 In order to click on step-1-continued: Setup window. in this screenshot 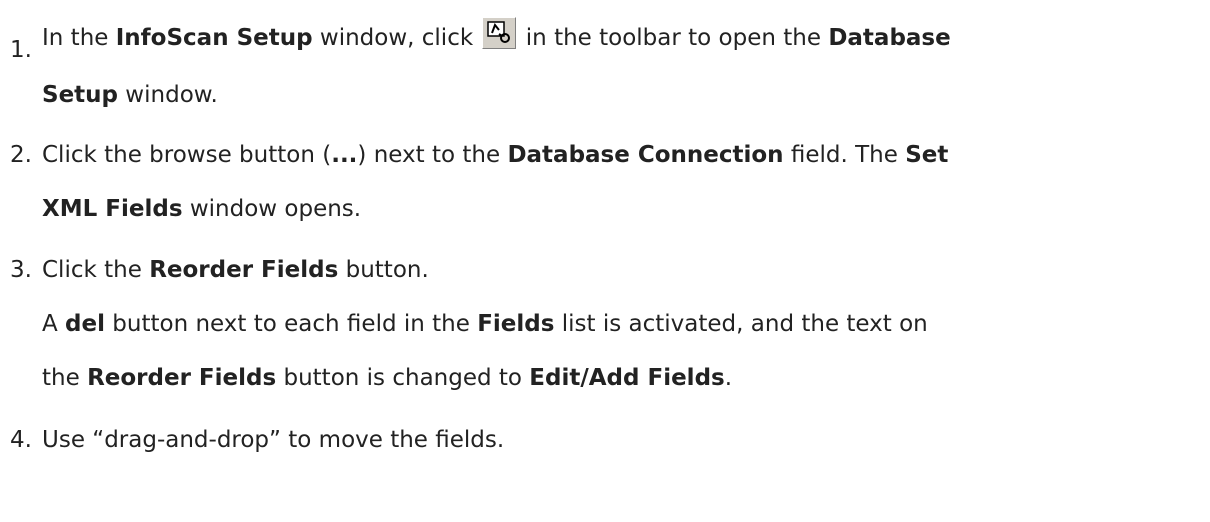, I will do `click(130, 95)`.